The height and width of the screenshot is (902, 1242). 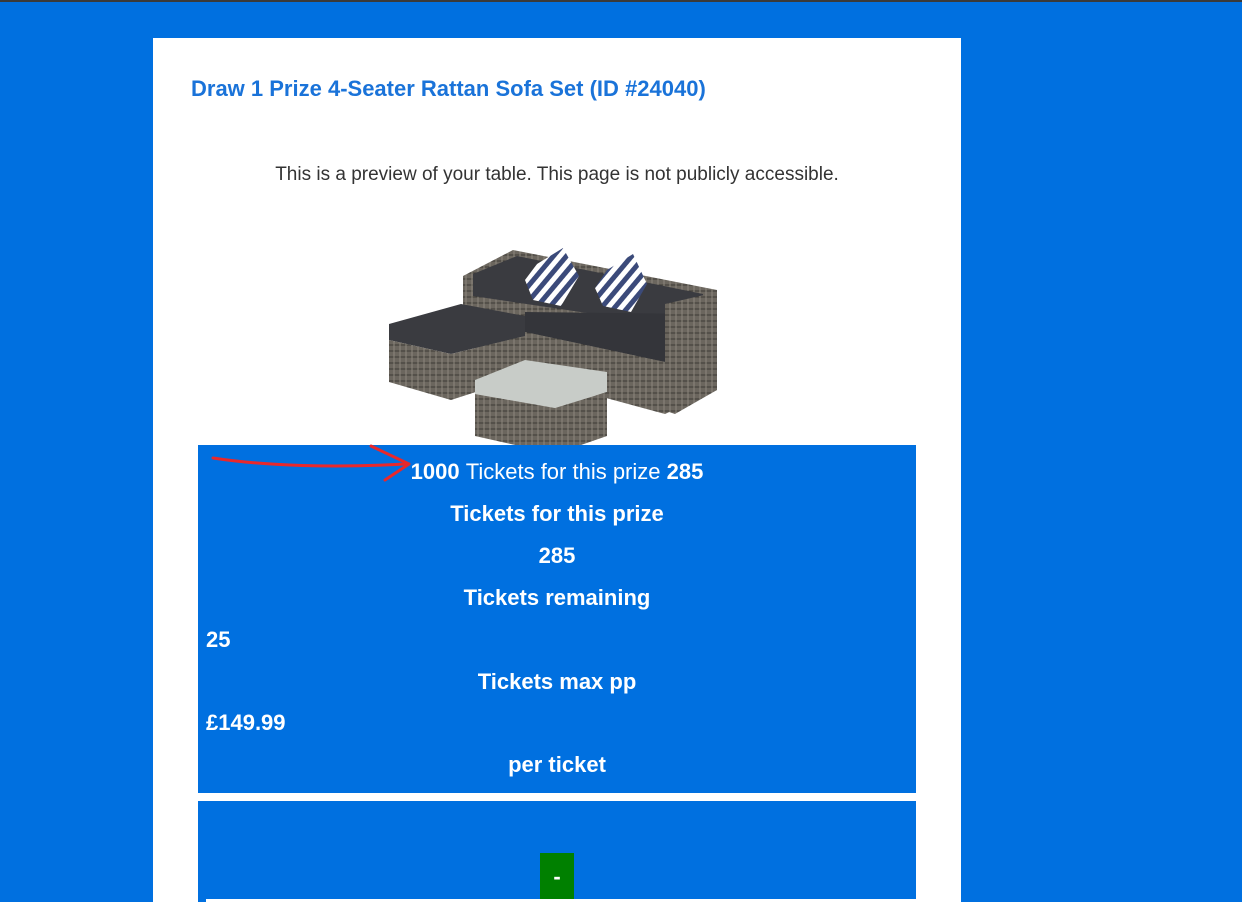 What do you see at coordinates (685, 471) in the screenshot?
I see `ticket-summary-sold: 285` at bounding box center [685, 471].